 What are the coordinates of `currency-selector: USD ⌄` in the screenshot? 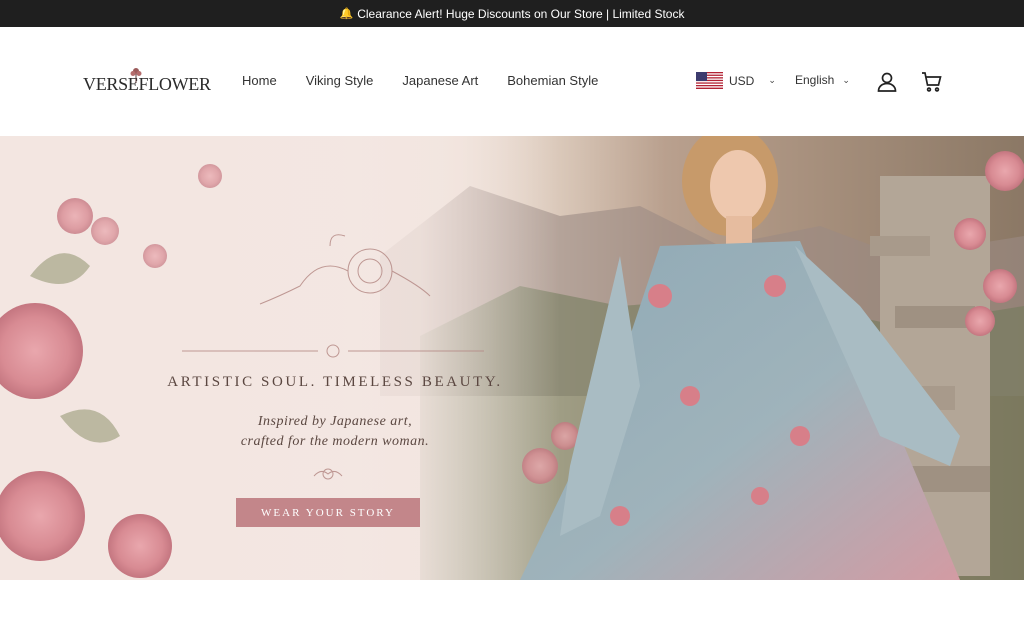 It's located at (736, 80).